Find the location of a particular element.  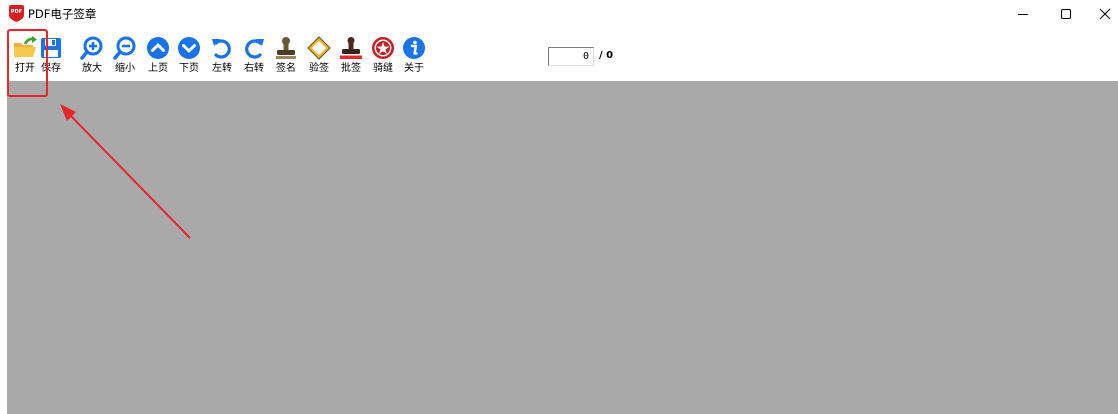

batch-sign-button: 批签 is located at coordinates (351, 57).